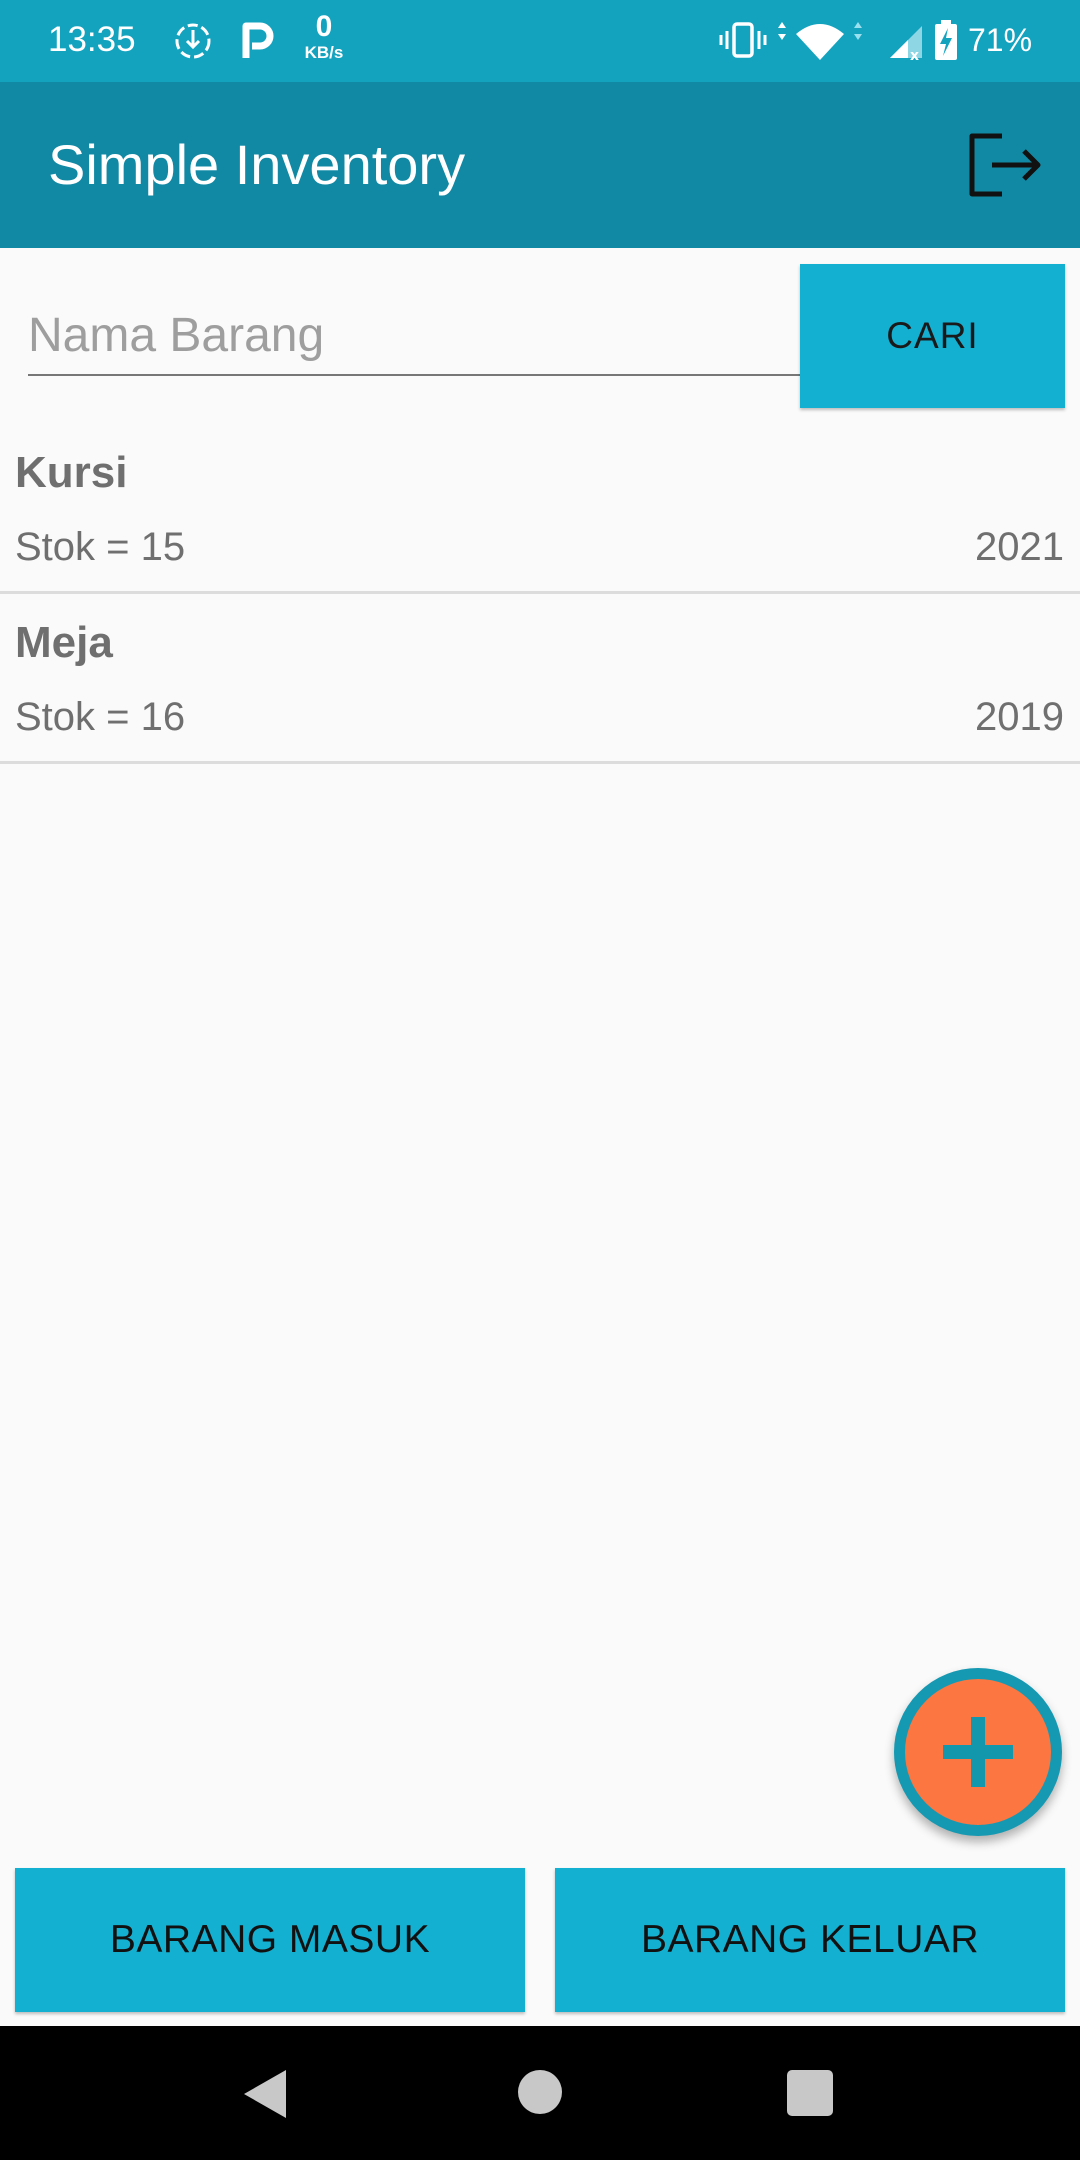 This screenshot has width=1080, height=2160. I want to click on search-button: CARI, so click(932, 336).